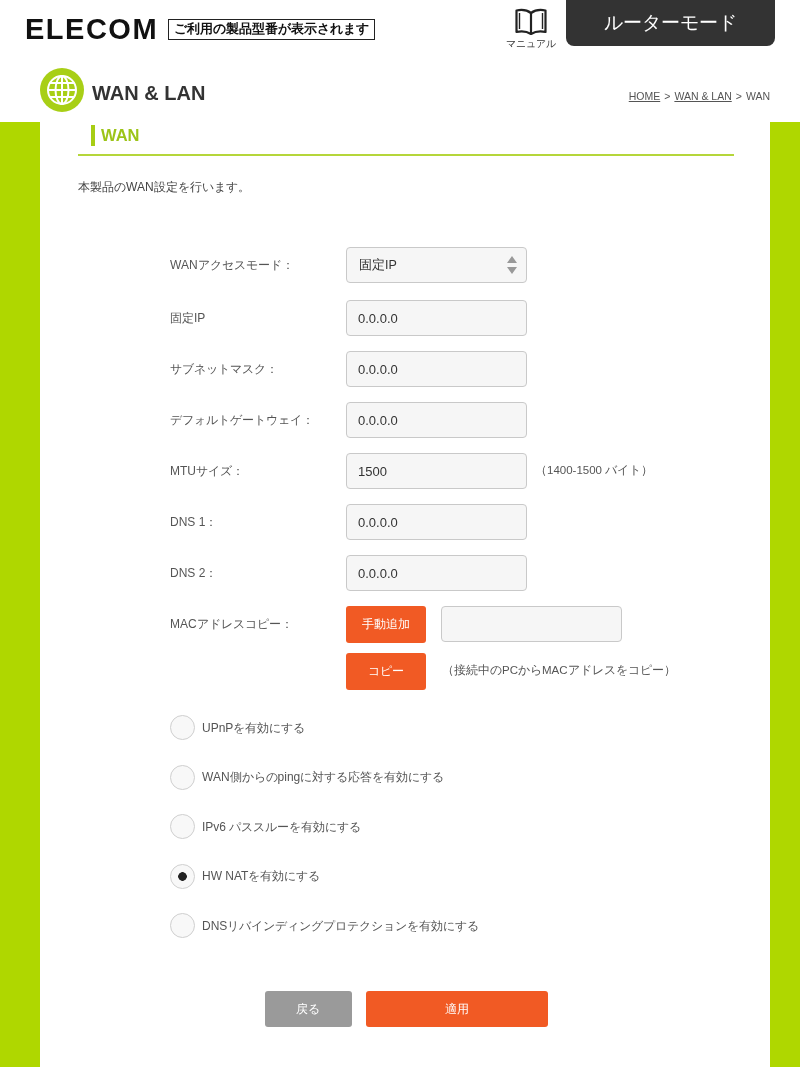 This screenshot has width=800, height=1067. I want to click on option-label: IPv6 パススルーを有効にする, so click(282, 826).